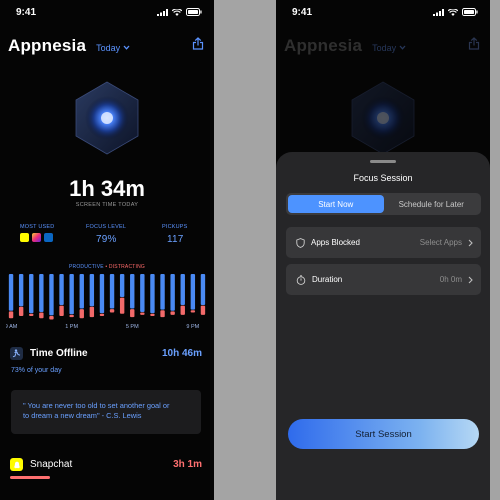  I want to click on x-tick-label: 9 AM, so click(12, 327).